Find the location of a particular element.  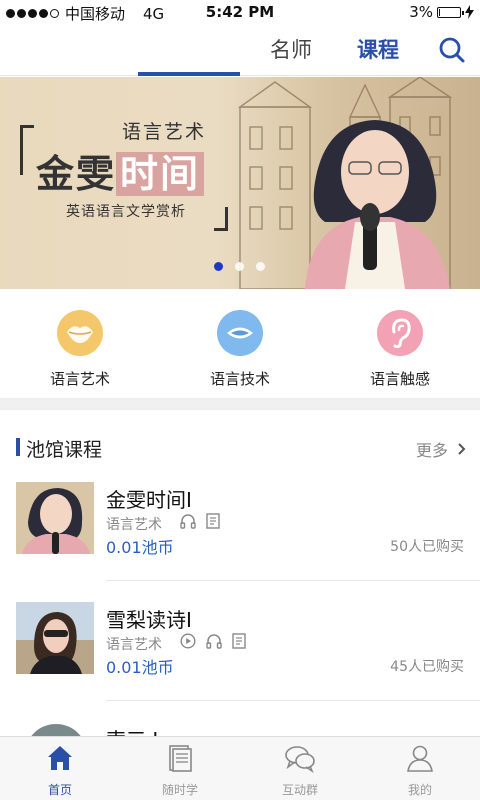

course-title: 金雯时间I is located at coordinates (149, 500).